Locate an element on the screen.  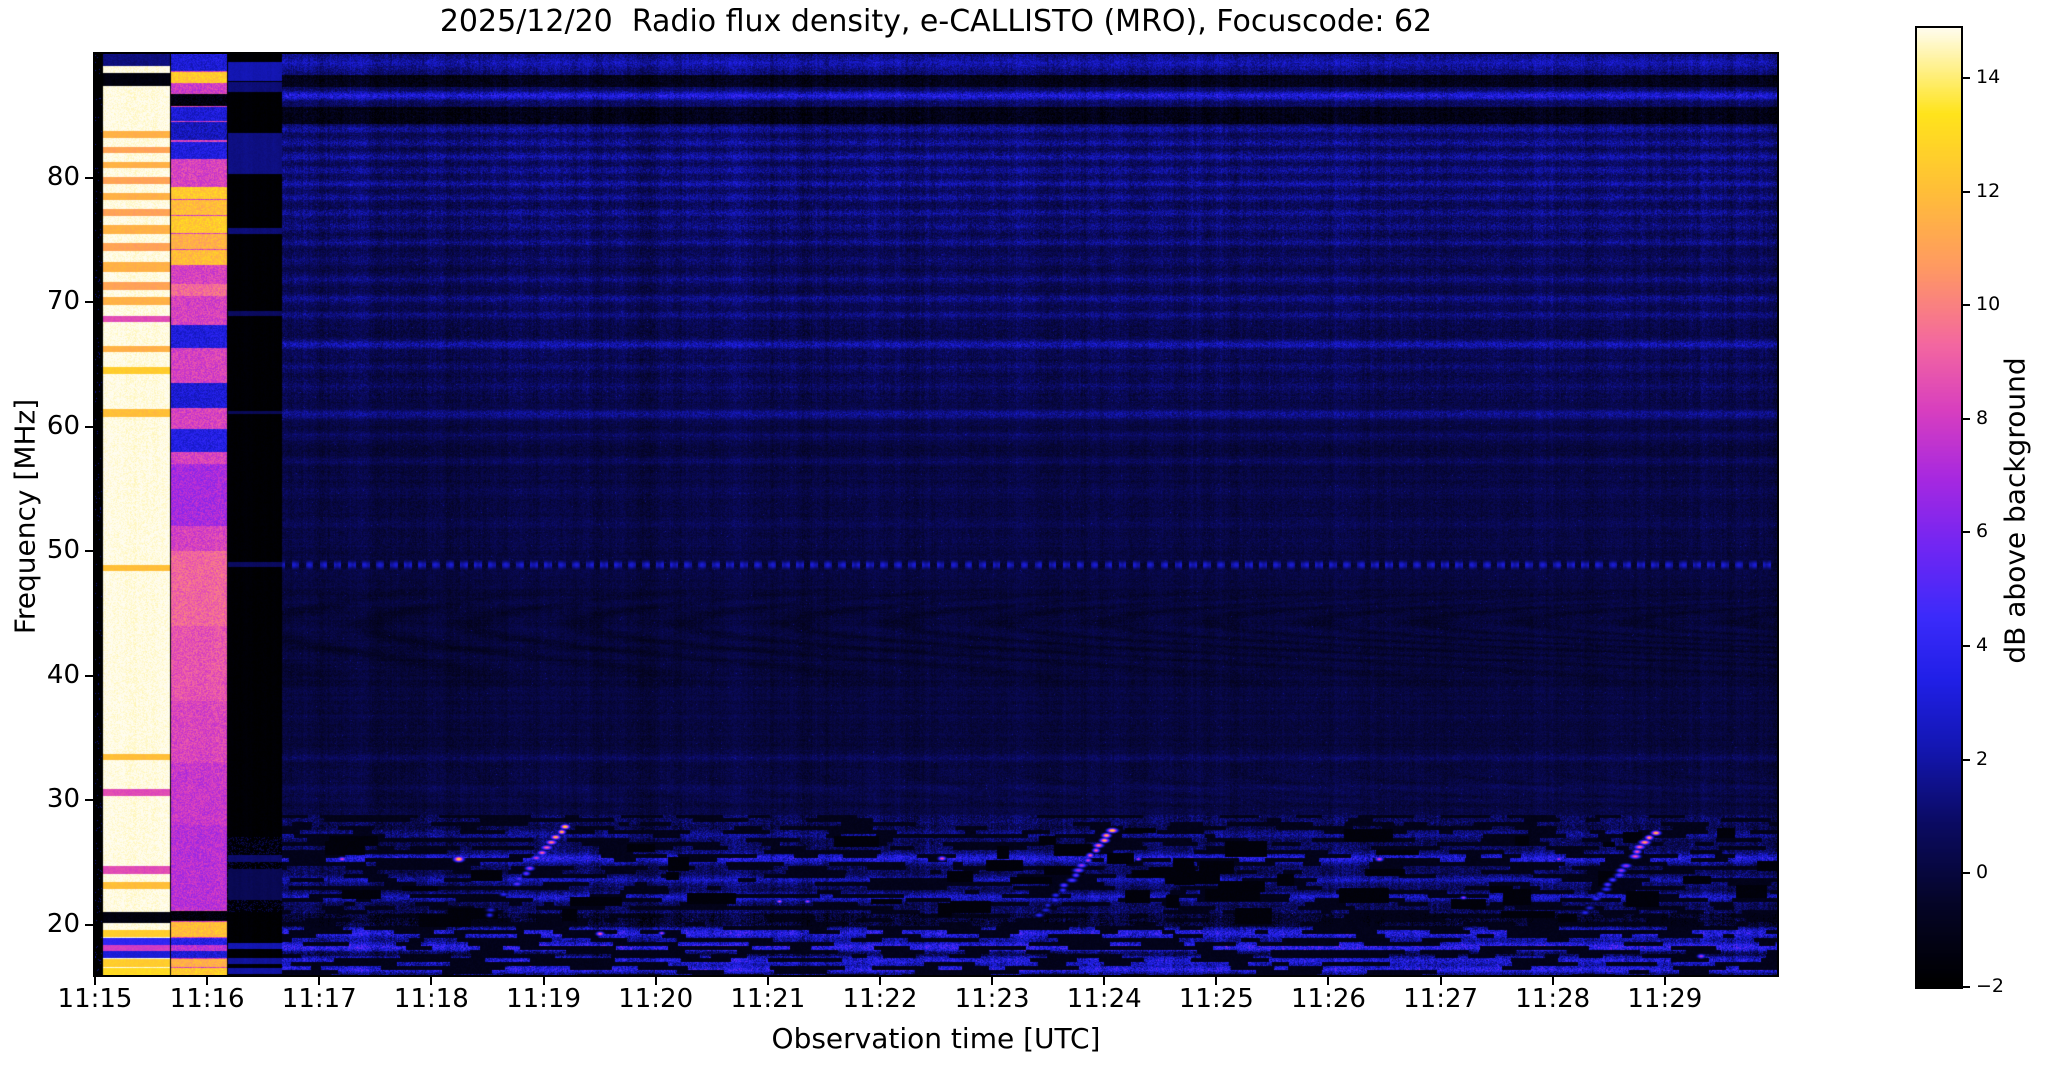
colorbar-tick-label: −2 is located at coordinates (1990, 986).